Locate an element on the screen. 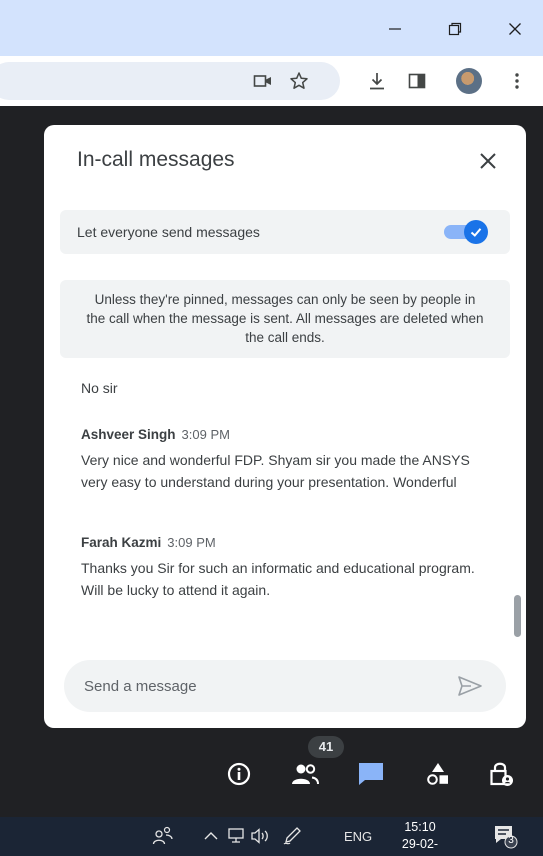 This screenshot has height=856, width=543. send-button is located at coordinates (470, 686).